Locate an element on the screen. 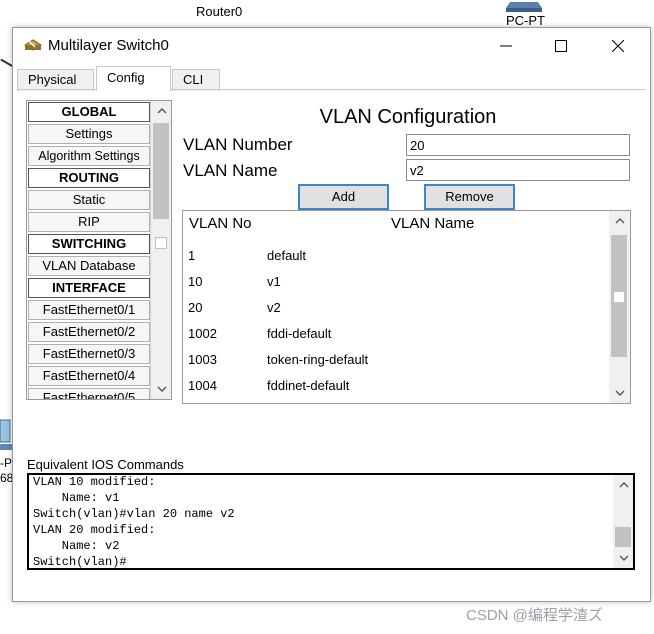  table-row: 1002 fddi-default is located at coordinates (395, 334).